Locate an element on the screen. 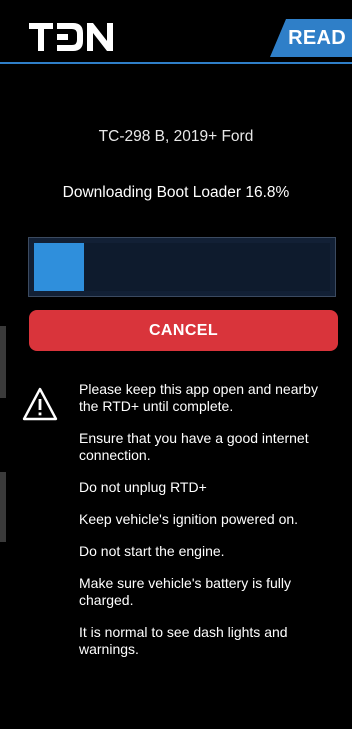 This screenshot has width=352, height=729. download-status: Downloading Boot Loader 16.8% is located at coordinates (176, 192).